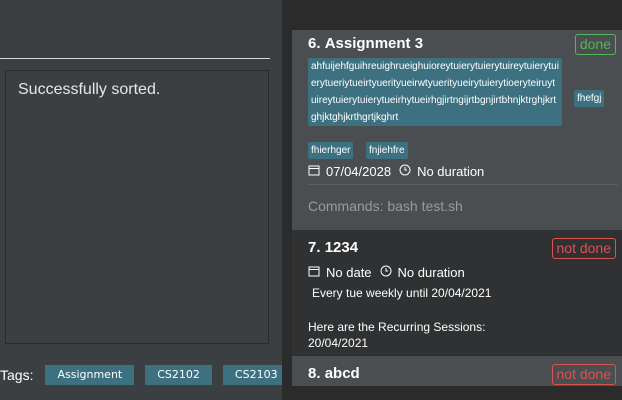 This screenshot has width=622, height=400. I want to click on recurring-session-date: 20/04/2021, so click(338, 343).